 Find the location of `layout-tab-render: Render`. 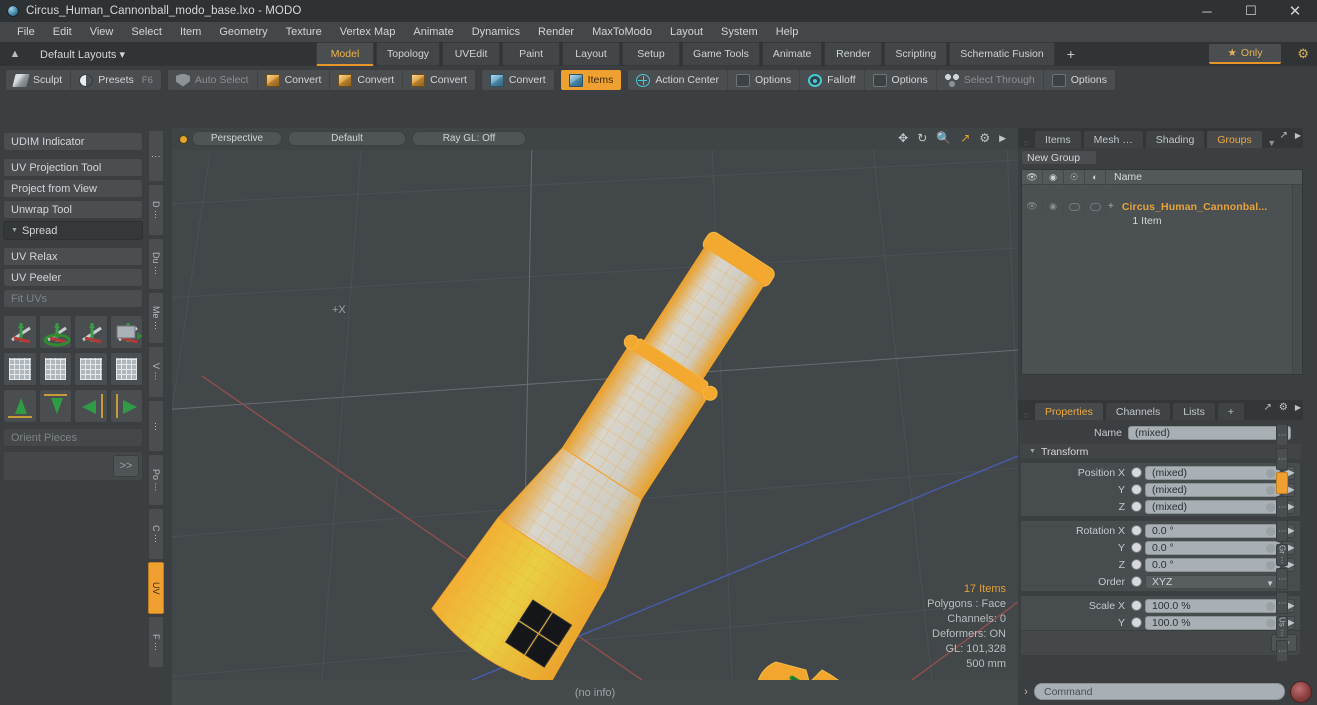

layout-tab-render: Render is located at coordinates (853, 54).